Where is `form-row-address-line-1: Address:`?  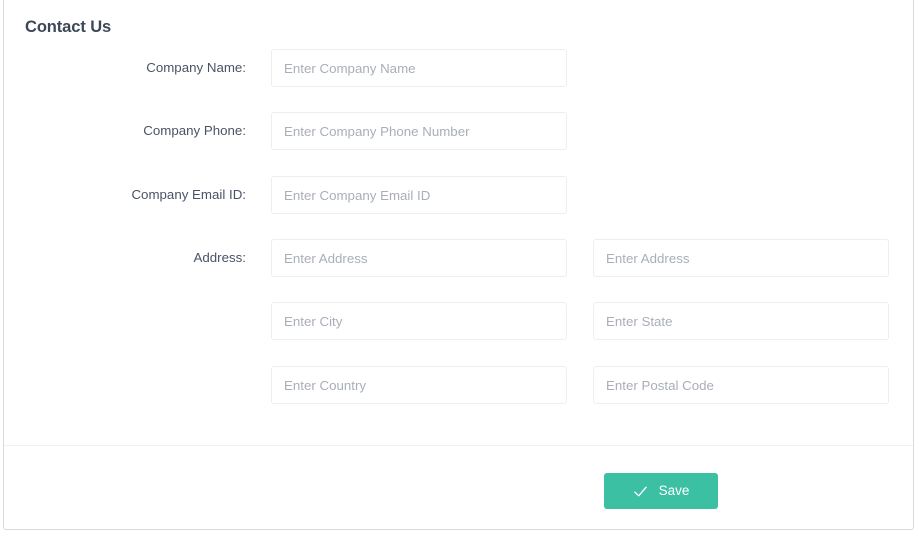 form-row-address-line-1: Address: is located at coordinates (458, 258).